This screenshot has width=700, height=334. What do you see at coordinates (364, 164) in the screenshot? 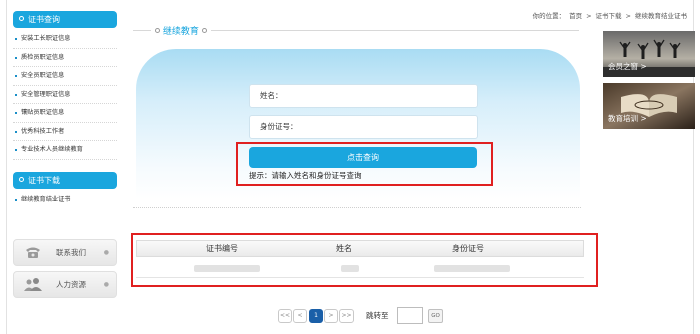
I see `highlight-box-query` at bounding box center [364, 164].